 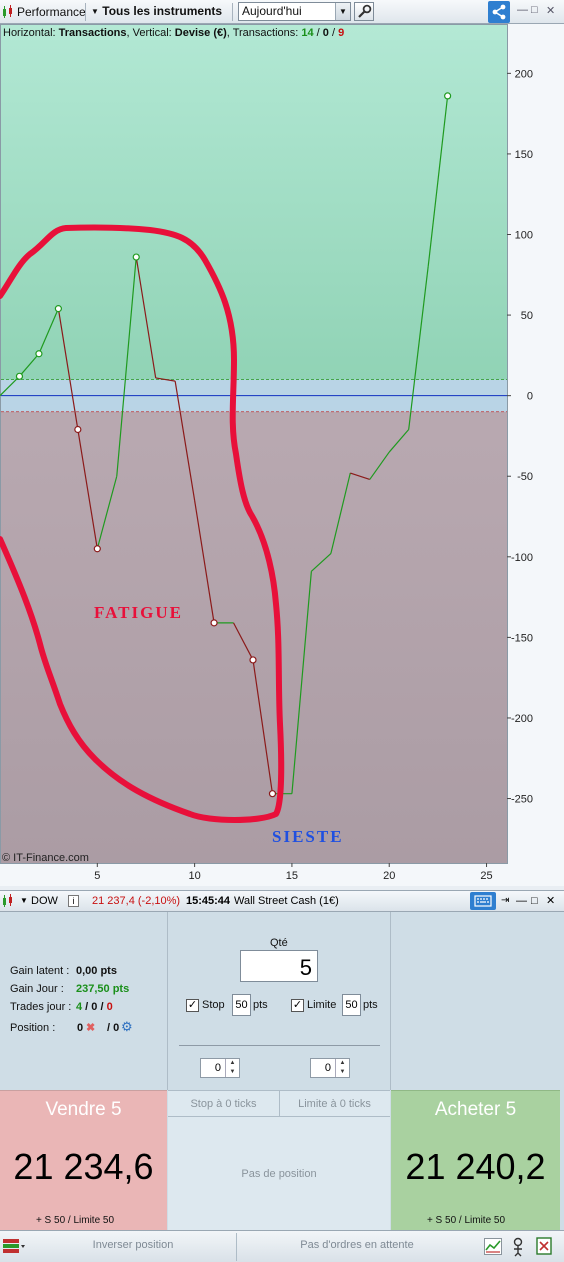 What do you see at coordinates (40, 971) in the screenshot?
I see `gain-latent-label: Gain latent :` at bounding box center [40, 971].